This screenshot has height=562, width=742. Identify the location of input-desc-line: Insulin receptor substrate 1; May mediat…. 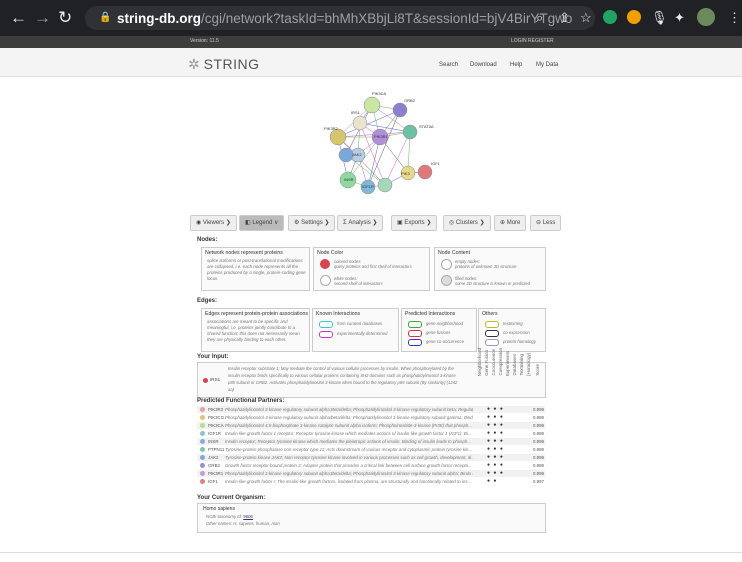
(341, 368).